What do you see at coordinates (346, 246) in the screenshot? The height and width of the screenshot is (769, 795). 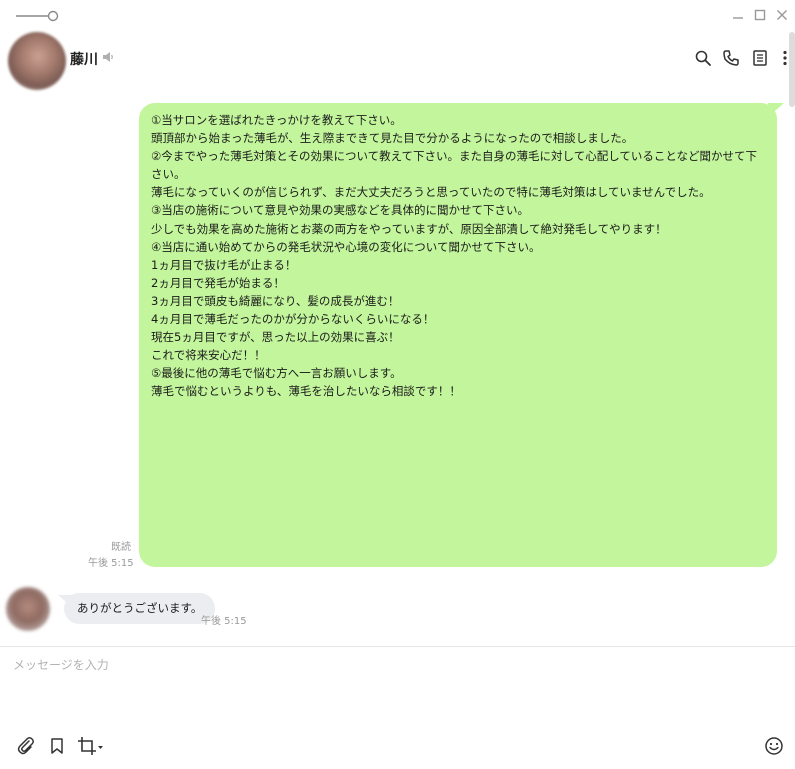 I see `message-line: ④当店に通い始めてからの発毛状況や心境の変化について聞かせて下さい。` at bounding box center [346, 246].